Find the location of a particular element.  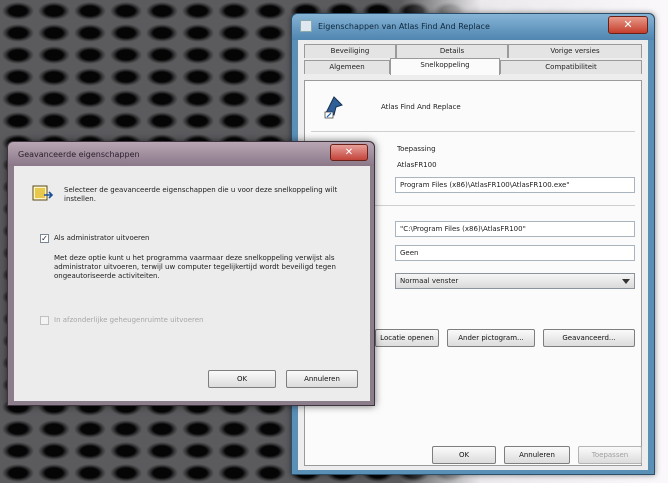

app-icon is located at coordinates (333, 107).